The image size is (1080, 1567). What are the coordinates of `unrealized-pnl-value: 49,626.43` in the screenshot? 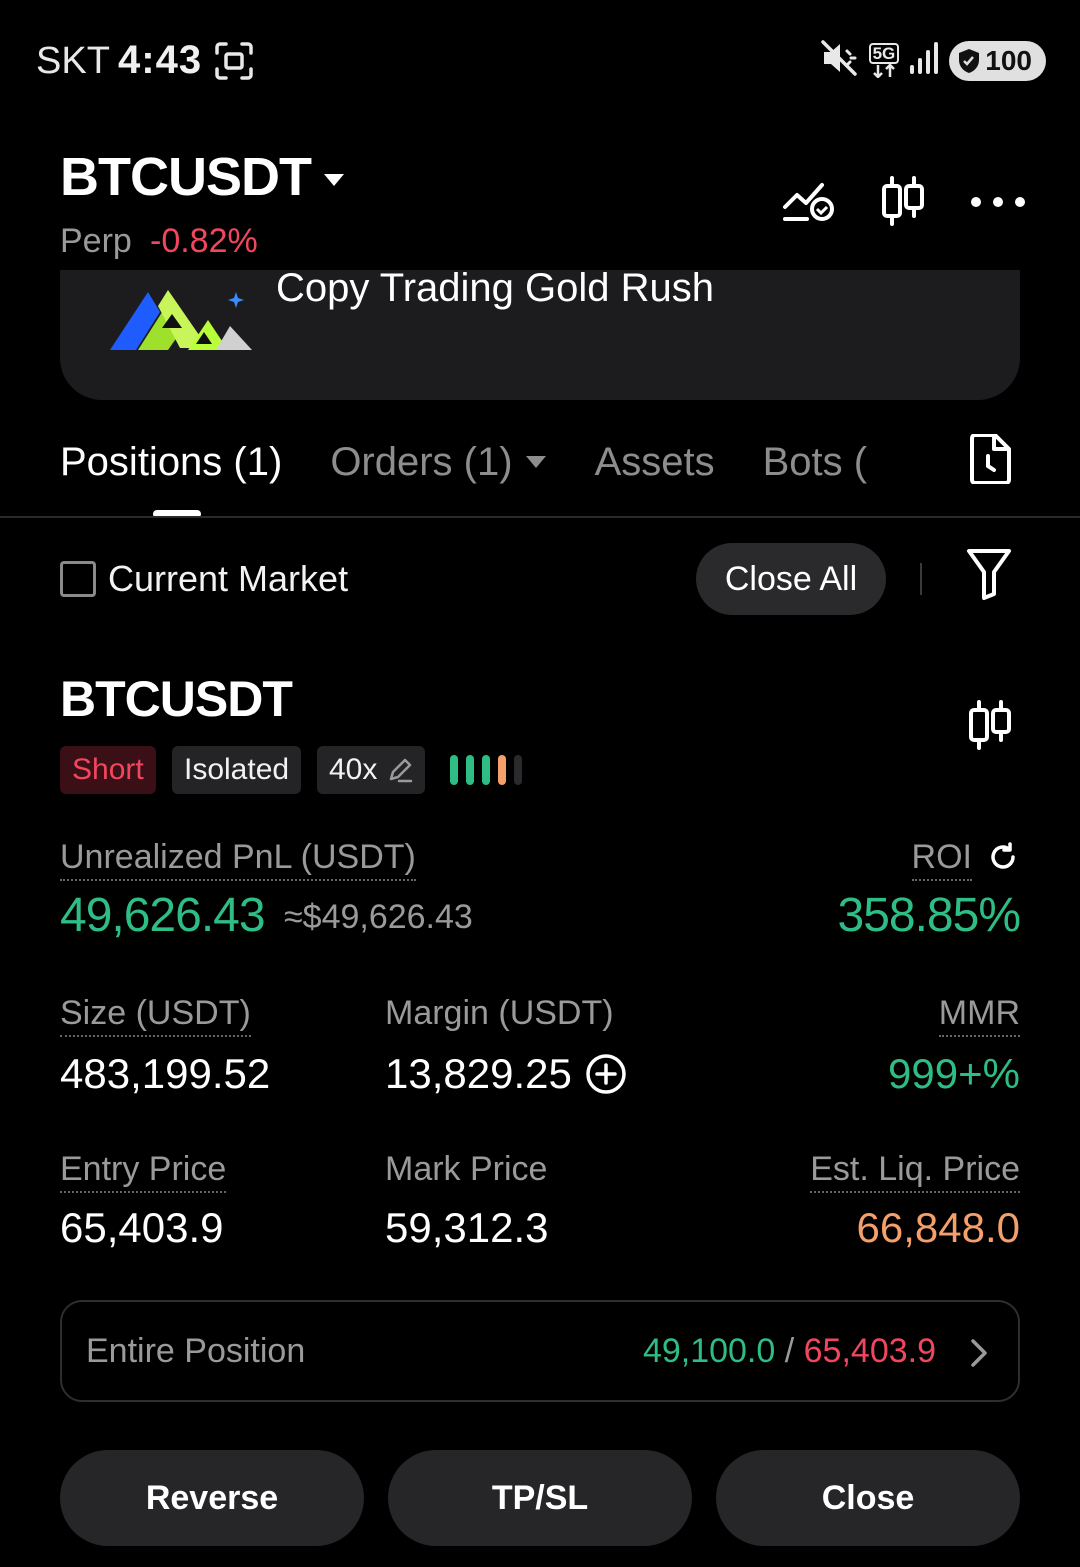 It's located at (163, 915).